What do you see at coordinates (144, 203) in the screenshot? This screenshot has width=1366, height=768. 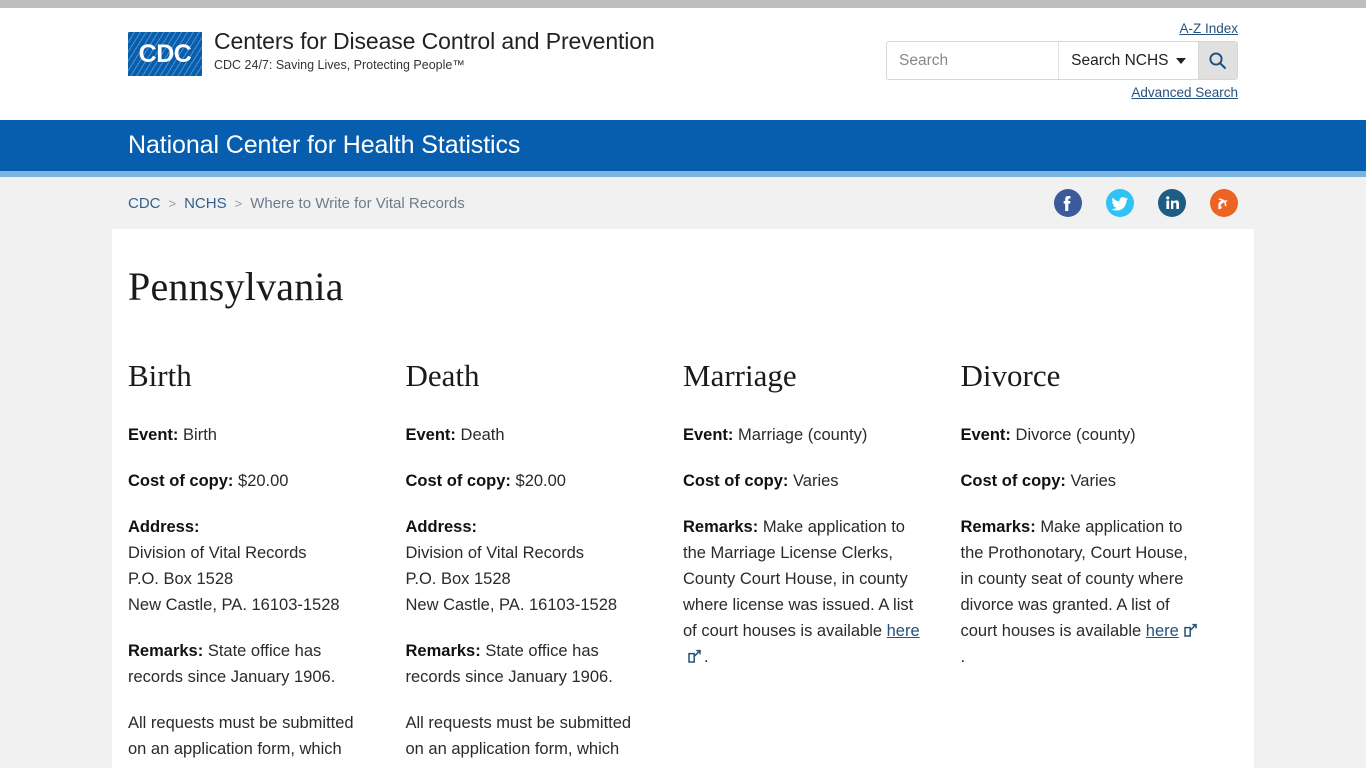 I see `breadcrumb-item-cdc: CDC` at bounding box center [144, 203].